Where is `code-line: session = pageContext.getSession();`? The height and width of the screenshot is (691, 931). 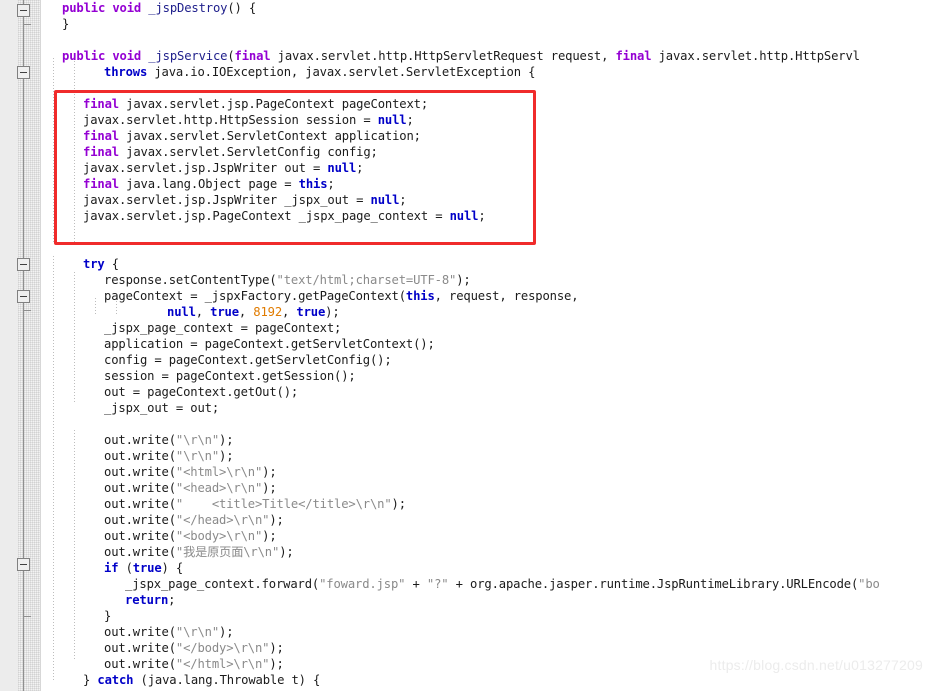 code-line: session = pageContext.getSession(); is located at coordinates (460, 376).